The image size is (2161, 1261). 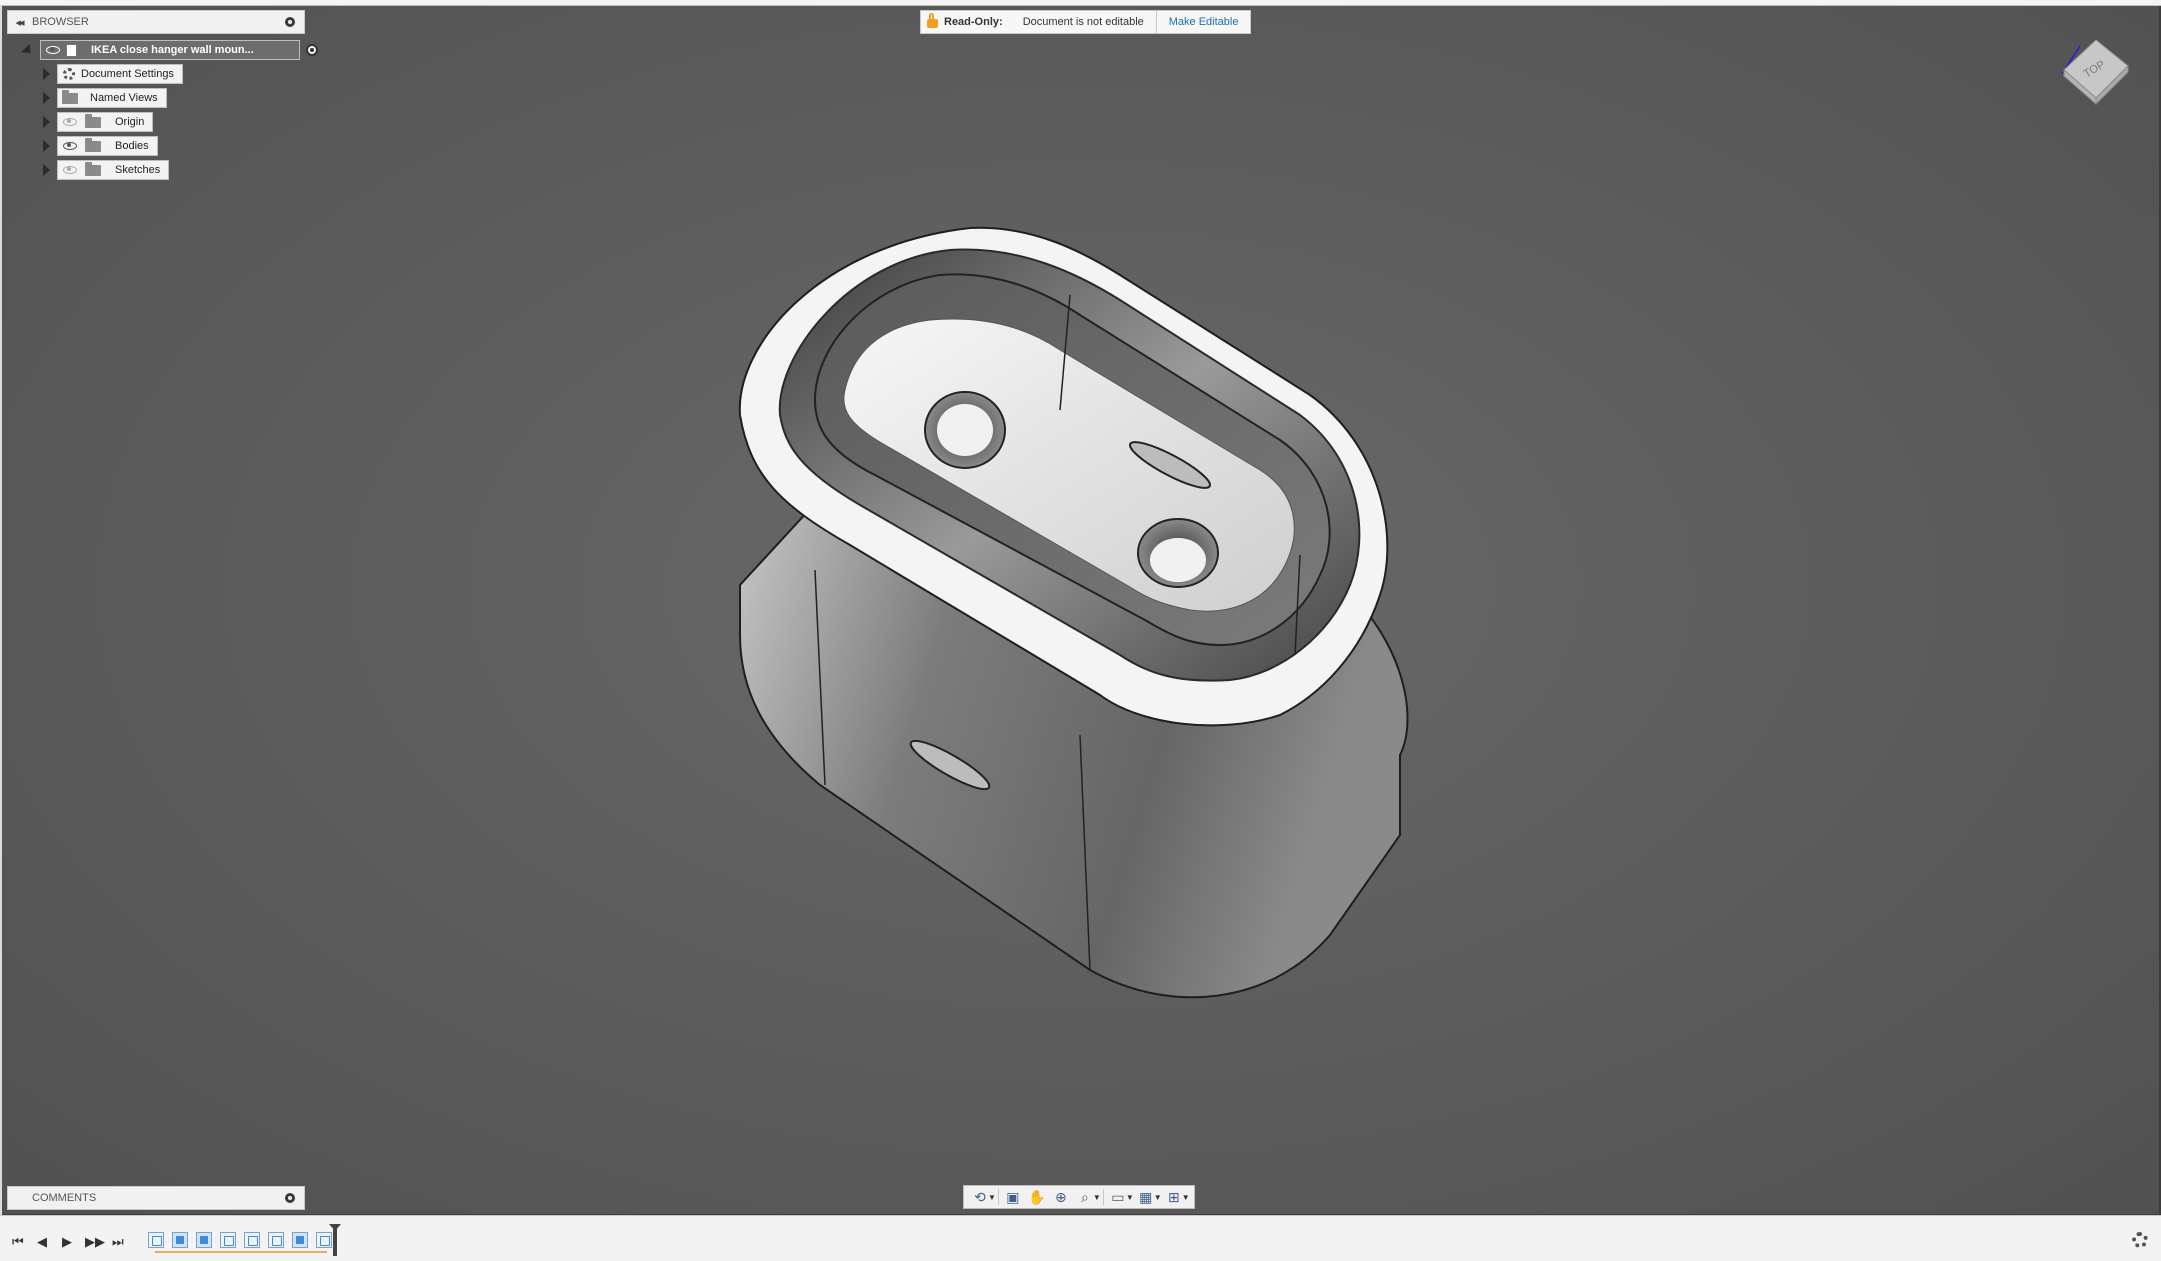 What do you see at coordinates (1037, 1197) in the screenshot?
I see `pan-icon: ✋` at bounding box center [1037, 1197].